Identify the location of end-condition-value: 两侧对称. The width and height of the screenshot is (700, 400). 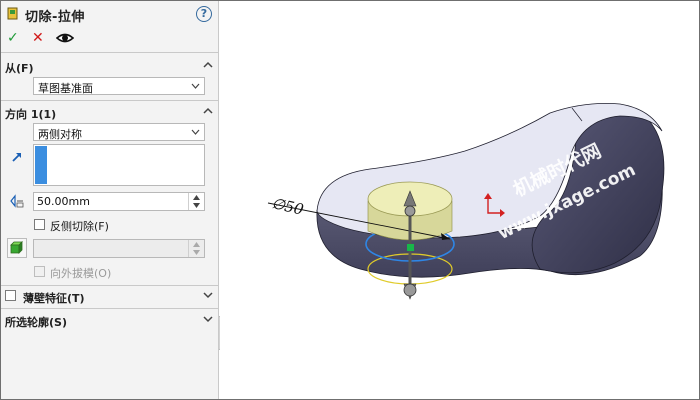
(60, 134).